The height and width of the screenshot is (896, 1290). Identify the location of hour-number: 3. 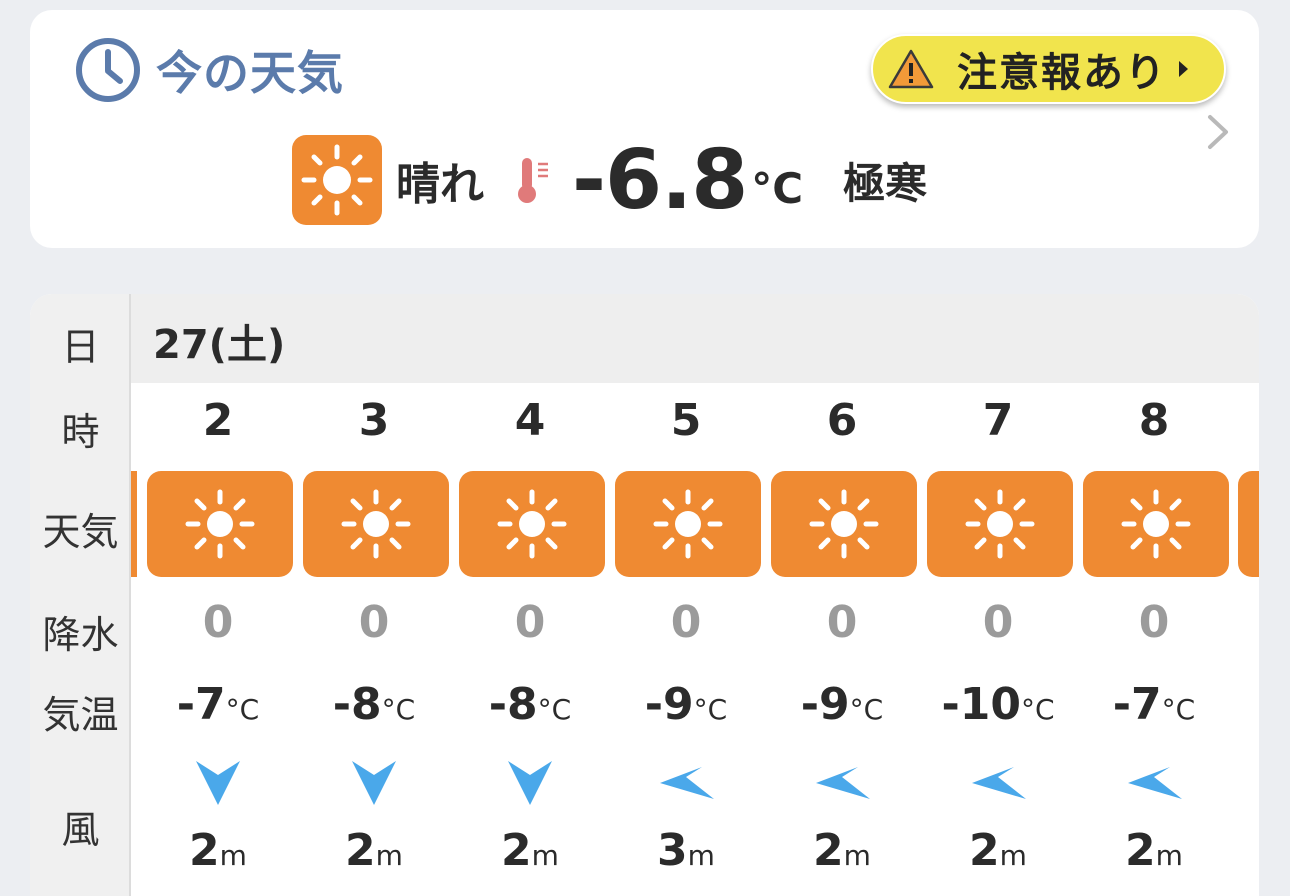
(374, 420).